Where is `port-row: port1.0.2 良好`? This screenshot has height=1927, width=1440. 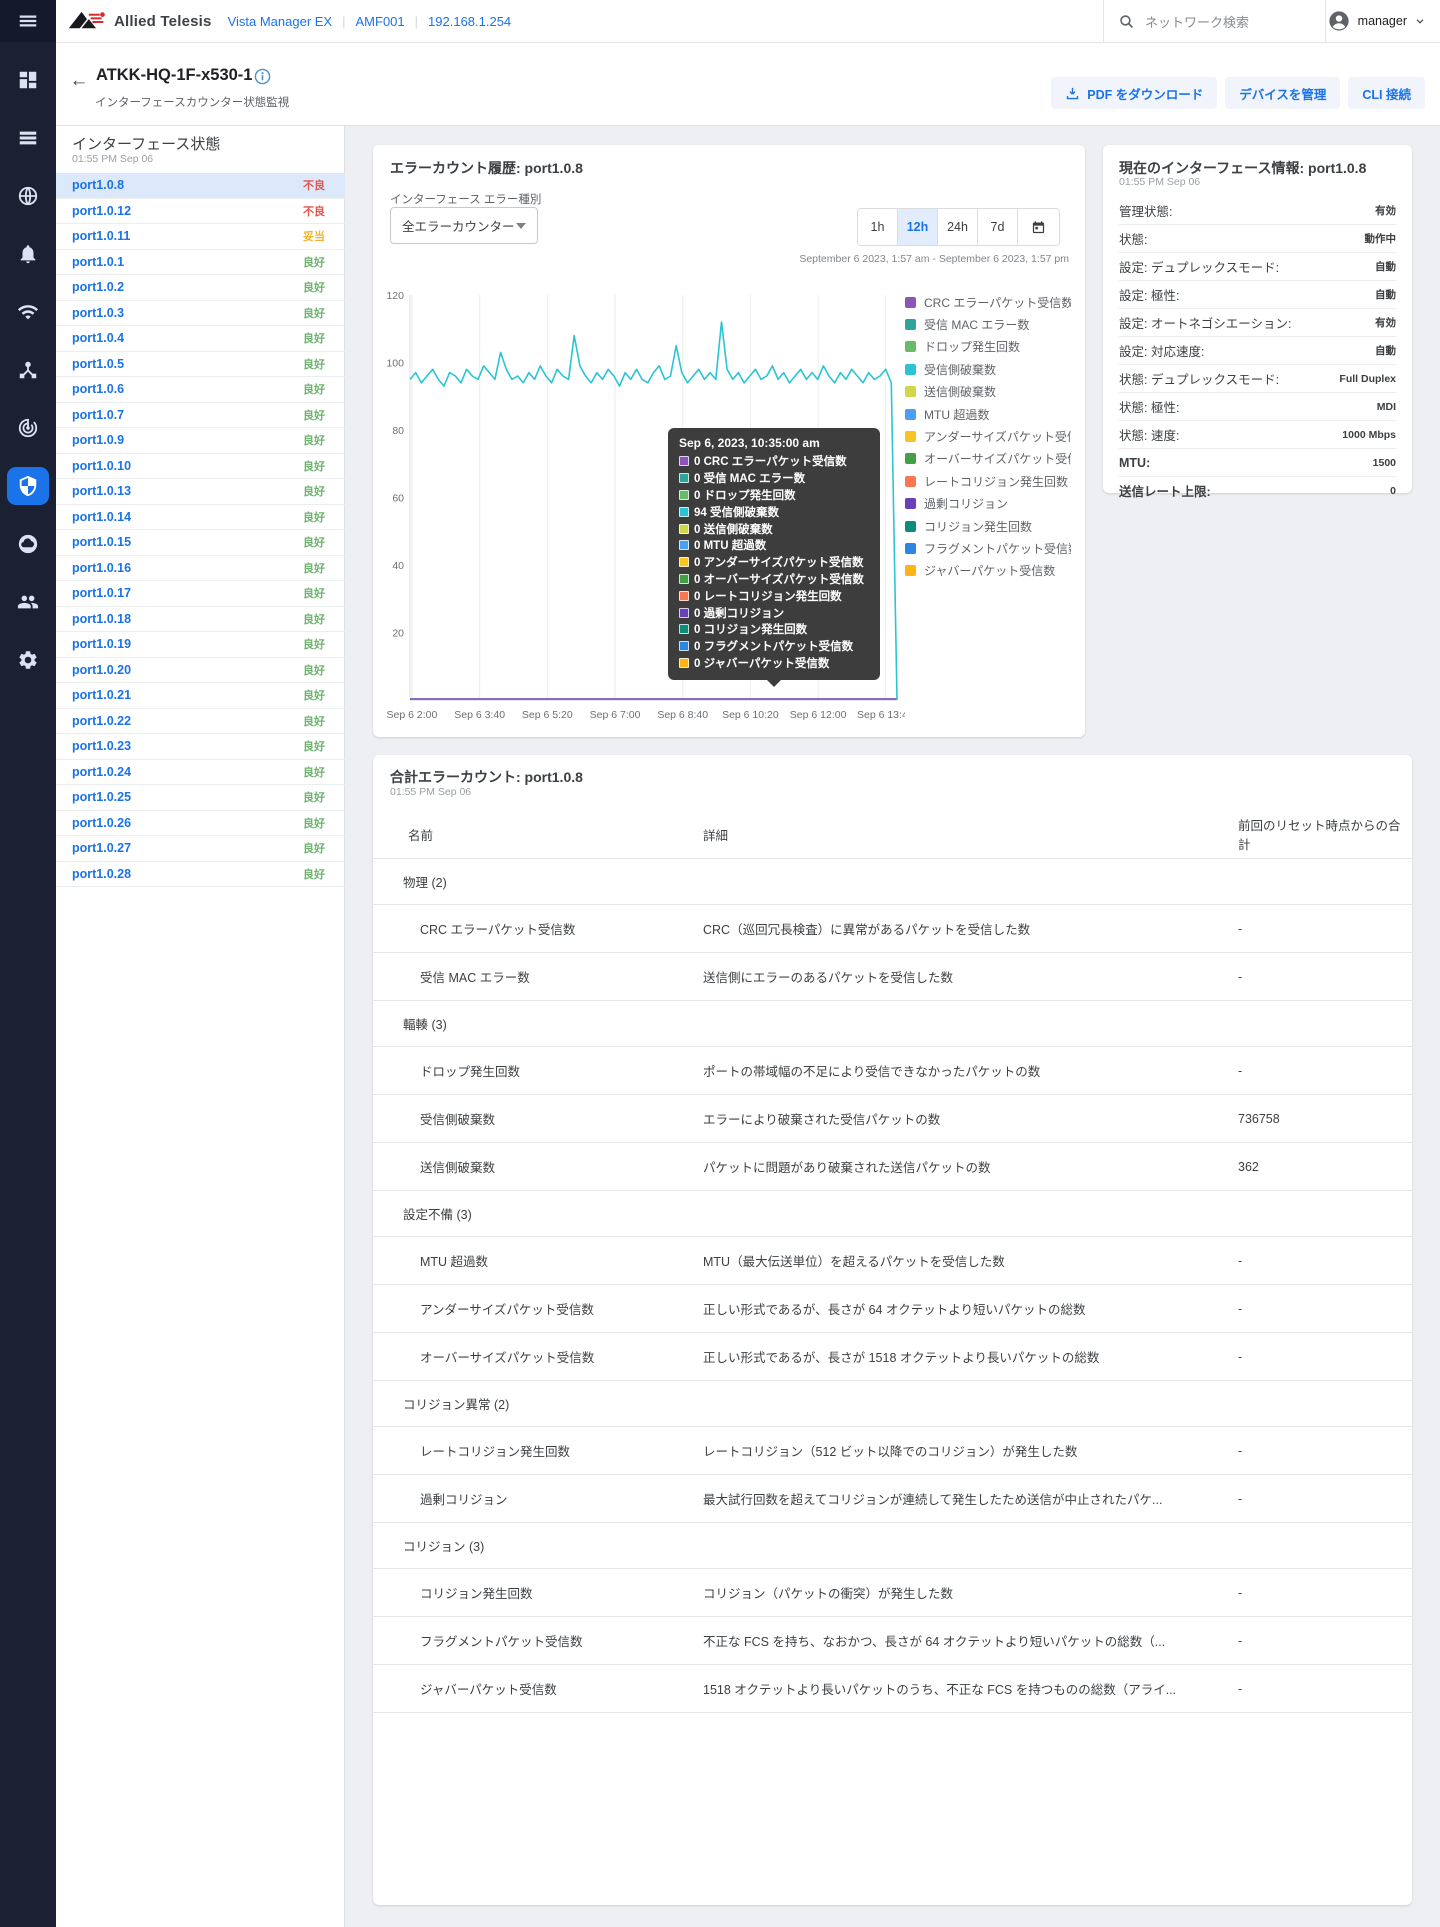 port-row: port1.0.2 良好 is located at coordinates (200, 288).